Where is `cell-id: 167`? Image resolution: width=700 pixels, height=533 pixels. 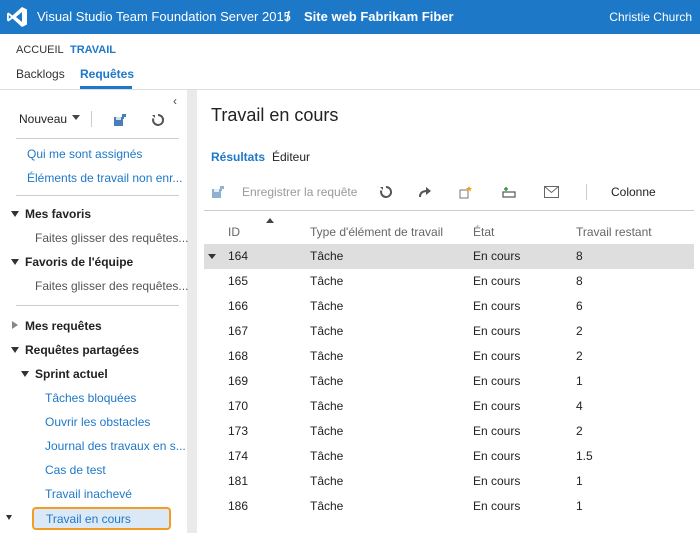
cell-id: 167 is located at coordinates (238, 331).